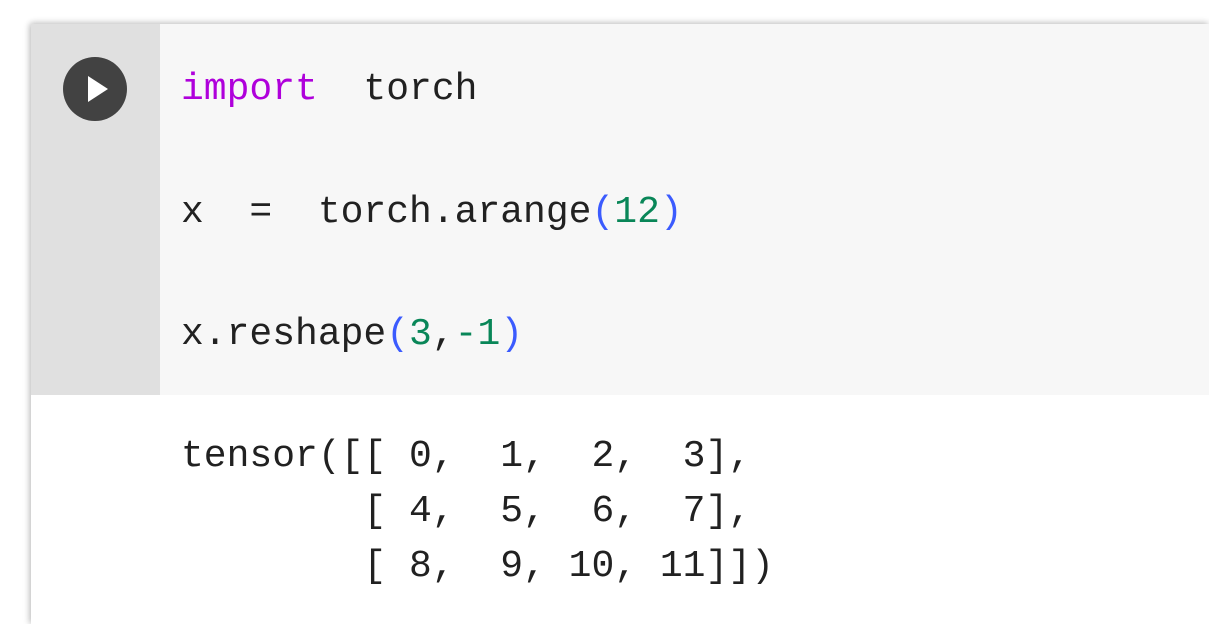  What do you see at coordinates (466, 456) in the screenshot?
I see `output-line: tensor([[ 0, 1, 2, 3],` at bounding box center [466, 456].